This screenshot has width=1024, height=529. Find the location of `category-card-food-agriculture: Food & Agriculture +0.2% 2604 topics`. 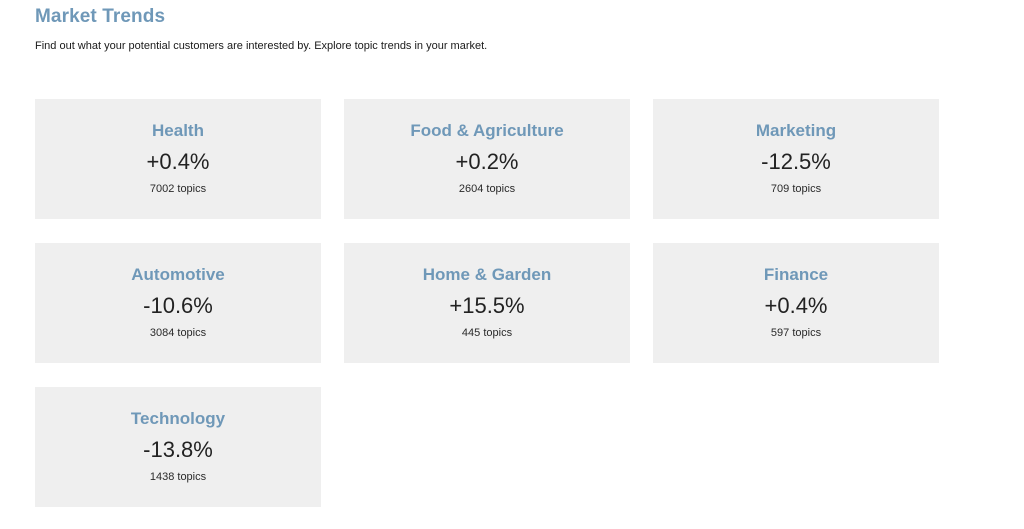

category-card-food-agriculture: Food & Agriculture +0.2% 2604 topics is located at coordinates (487, 159).